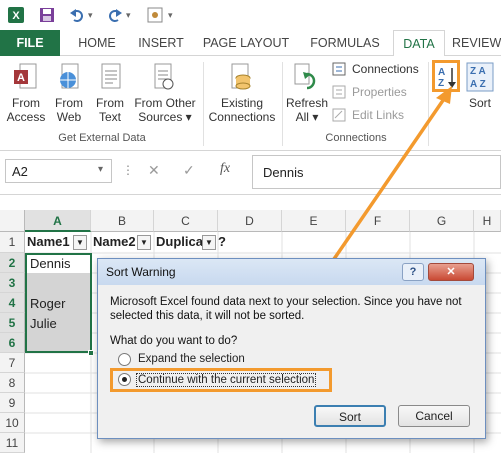 Image resolution: width=501 pixels, height=453 pixels. I want to click on from-text-button: From Text, so click(110, 94).